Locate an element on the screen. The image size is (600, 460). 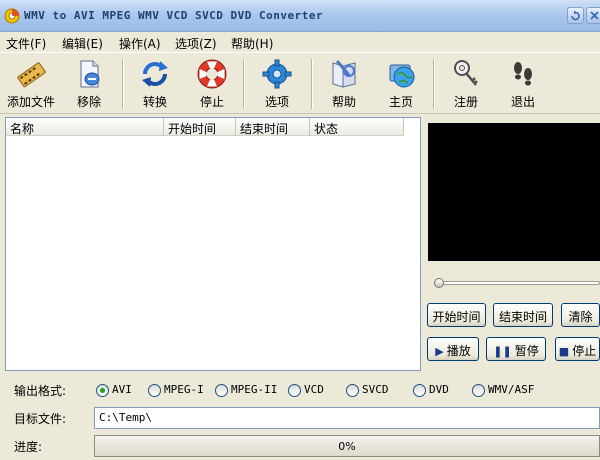
play-label: 播放 is located at coordinates (458, 351).